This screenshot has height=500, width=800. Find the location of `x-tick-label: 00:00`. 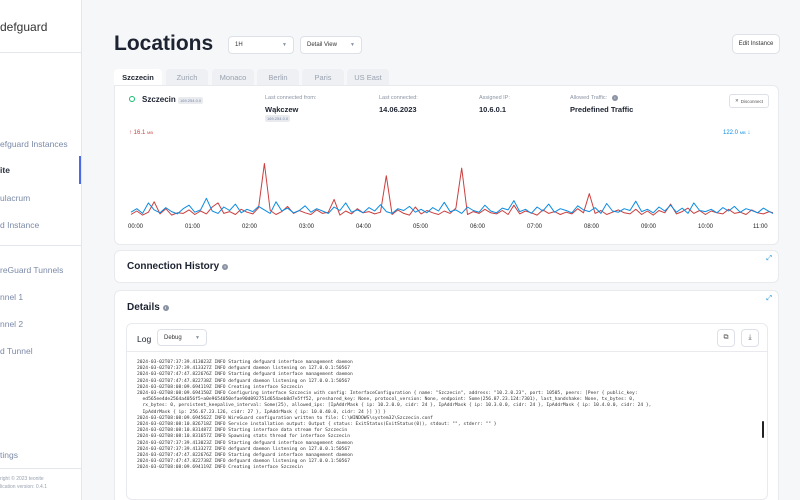

x-tick-label: 00:00 is located at coordinates (136, 227).